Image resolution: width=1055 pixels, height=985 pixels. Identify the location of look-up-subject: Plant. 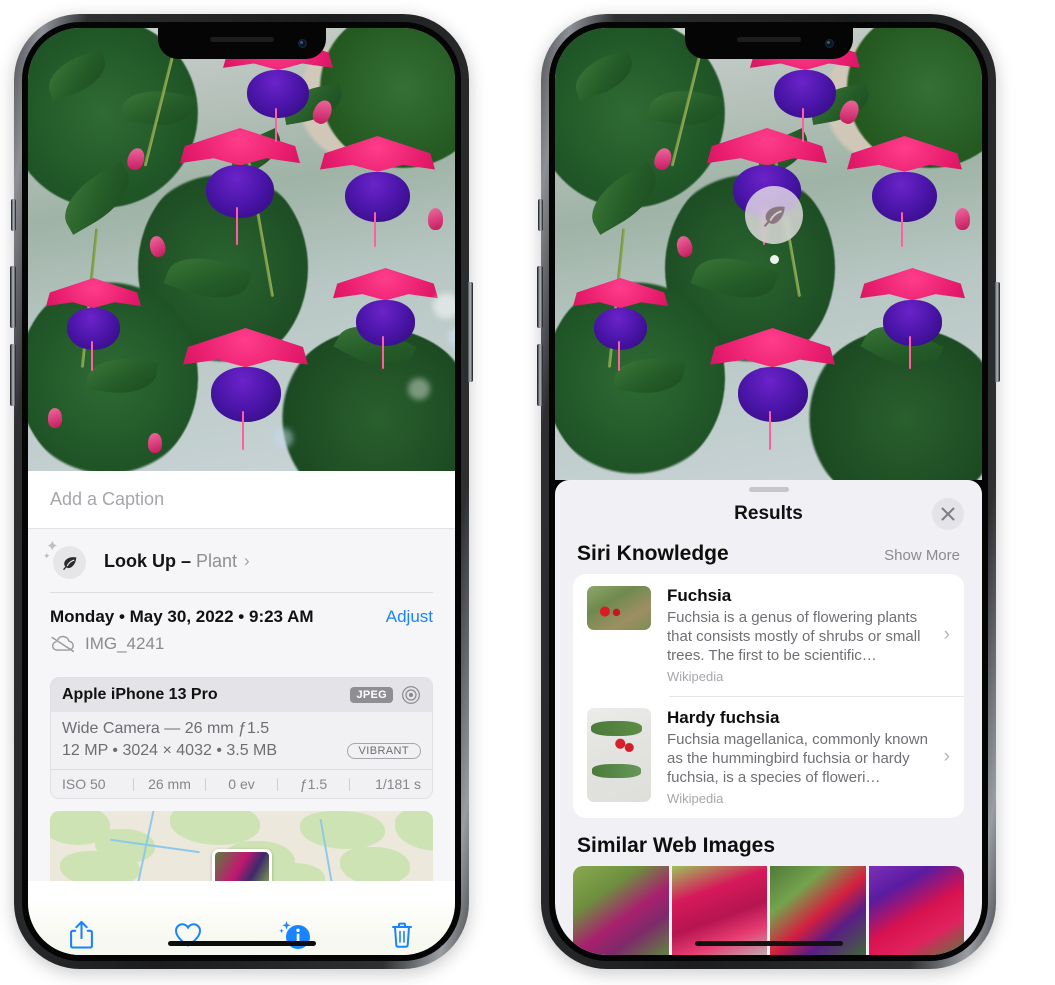
(217, 560).